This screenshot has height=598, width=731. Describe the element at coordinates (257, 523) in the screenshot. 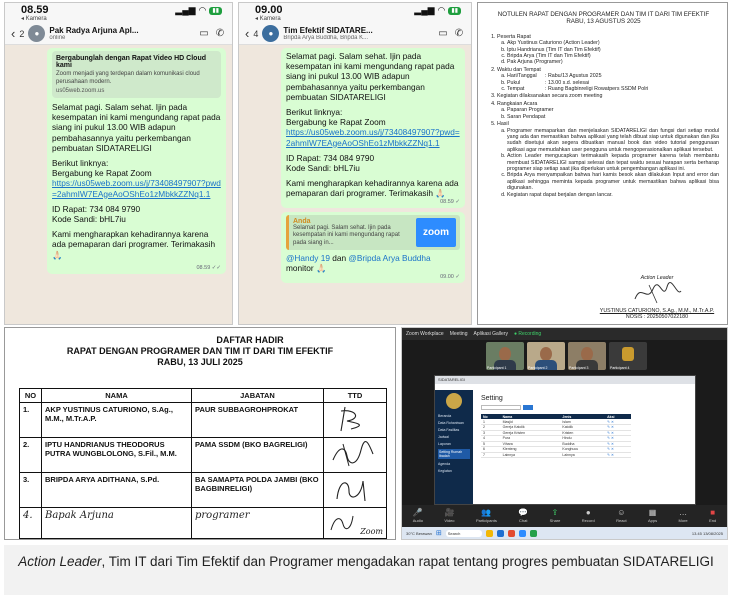

I see `cell-jabatan: programer` at that location.